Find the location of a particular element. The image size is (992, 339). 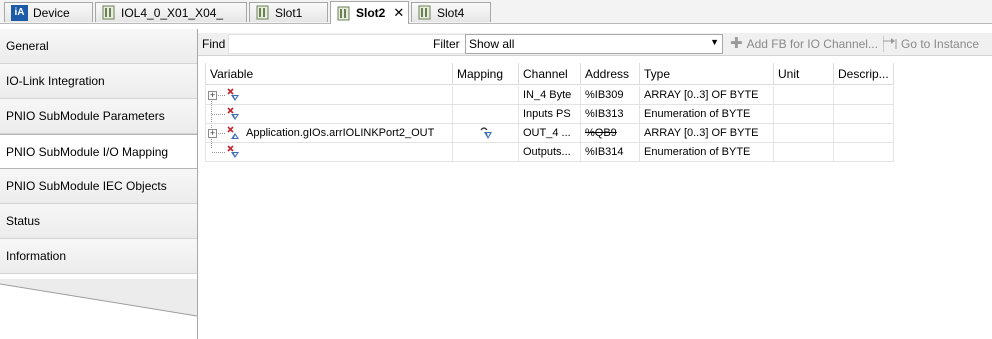

table-row: + IN_4 Byte %IB309 ARRAY [0..3] OF BYTE is located at coordinates (549, 95).